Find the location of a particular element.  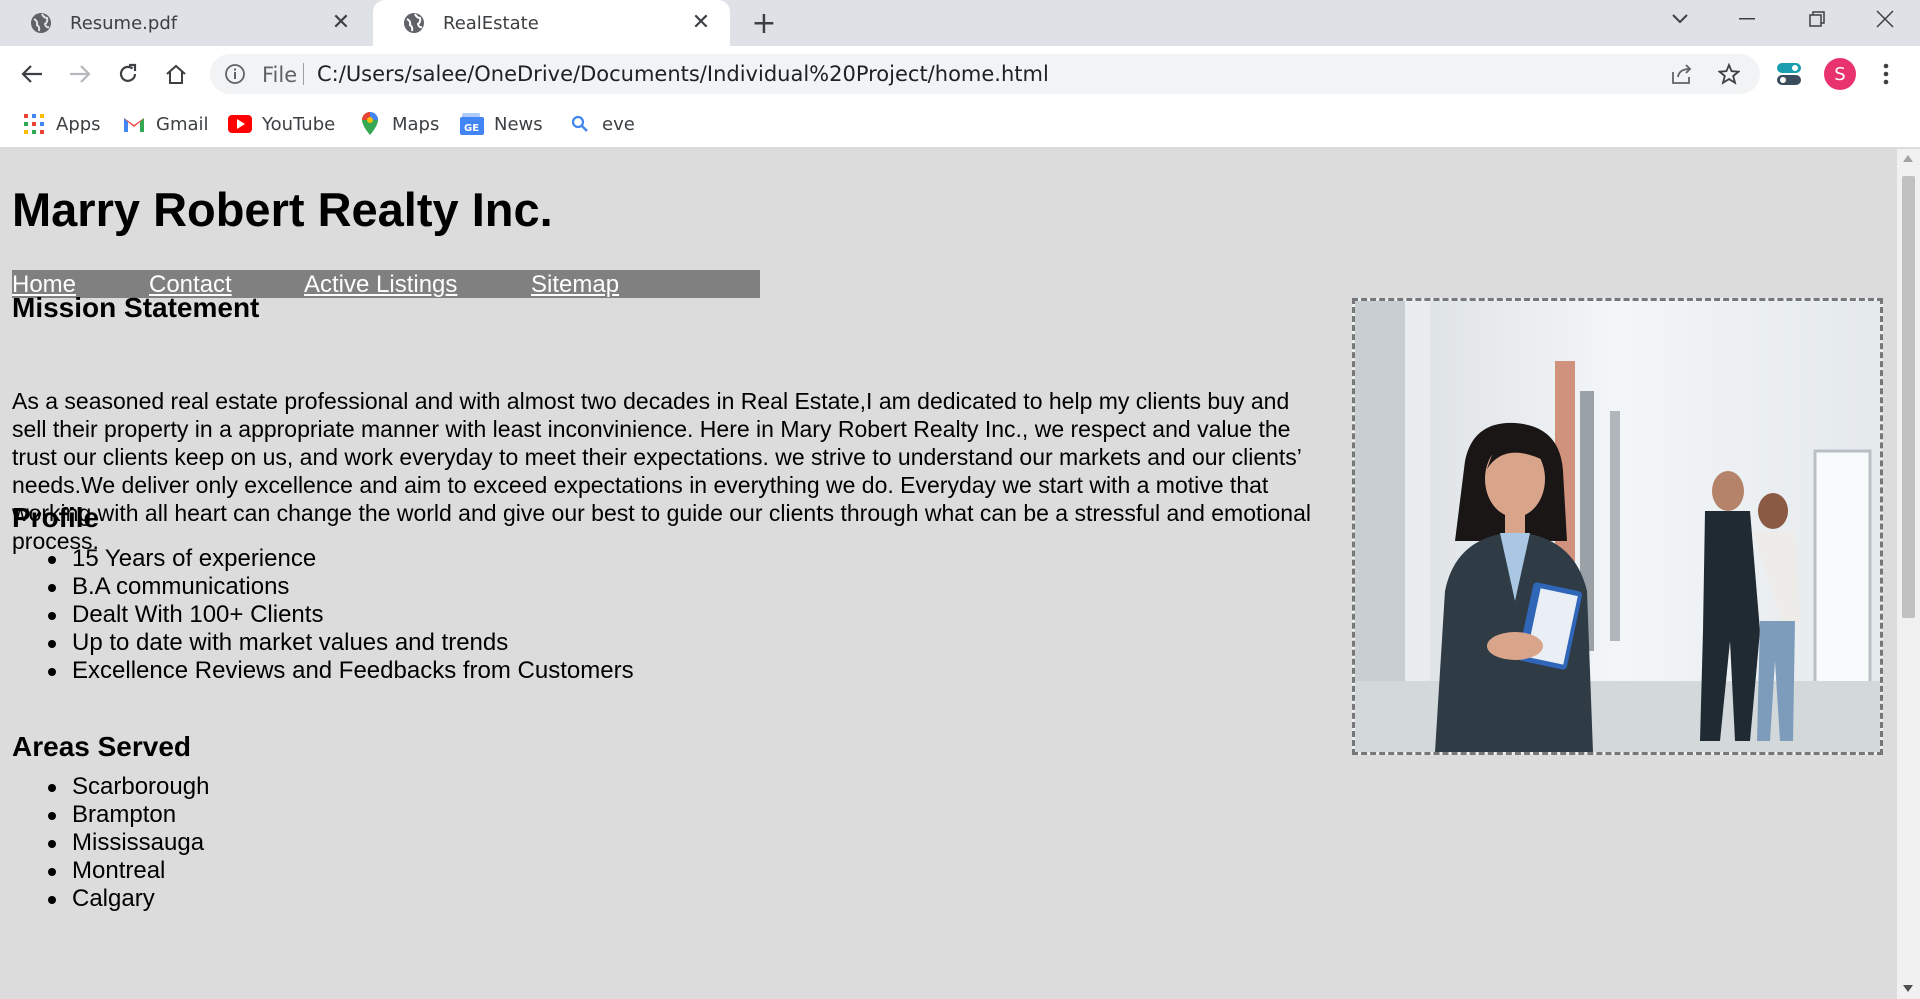

tab-label: Resume.pdf is located at coordinates (124, 23).